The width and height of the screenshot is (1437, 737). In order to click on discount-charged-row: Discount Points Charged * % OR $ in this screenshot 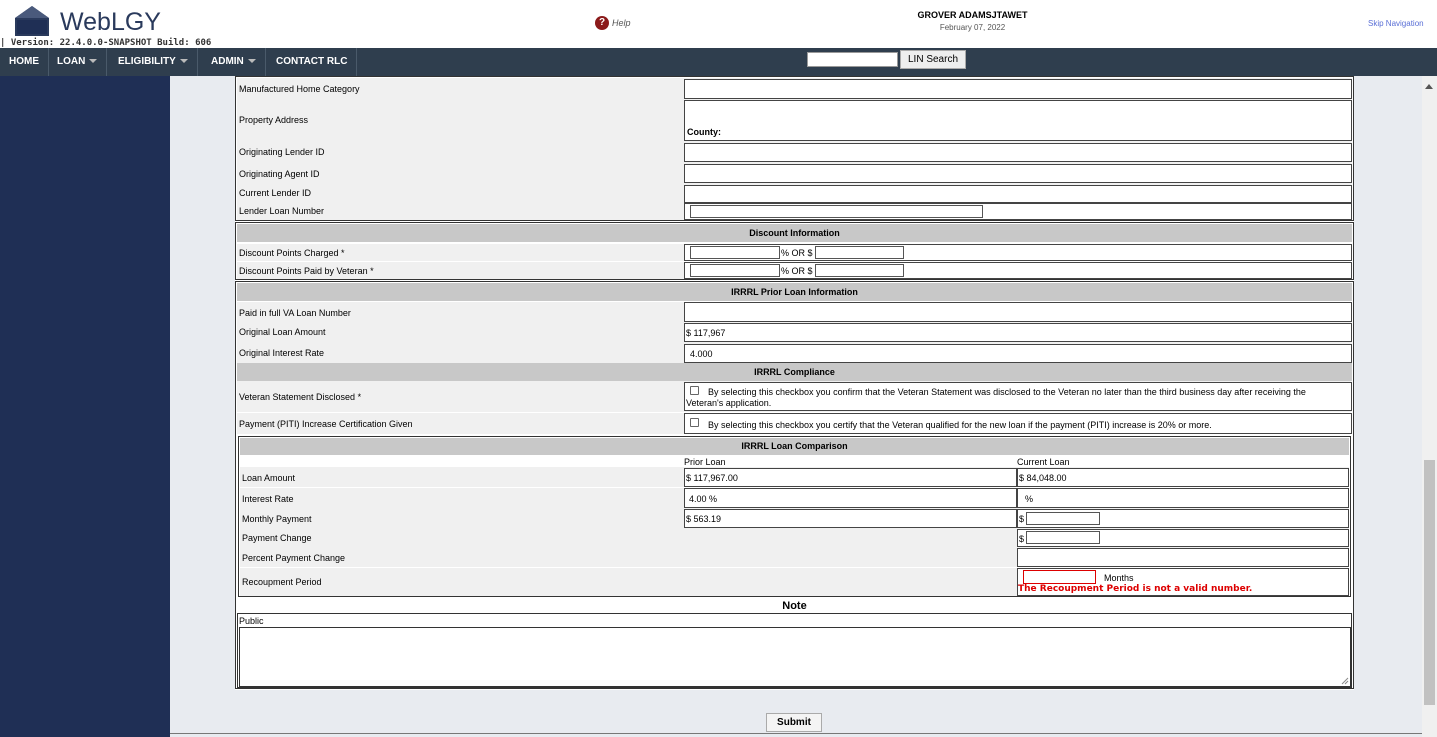, I will do `click(794, 252)`.